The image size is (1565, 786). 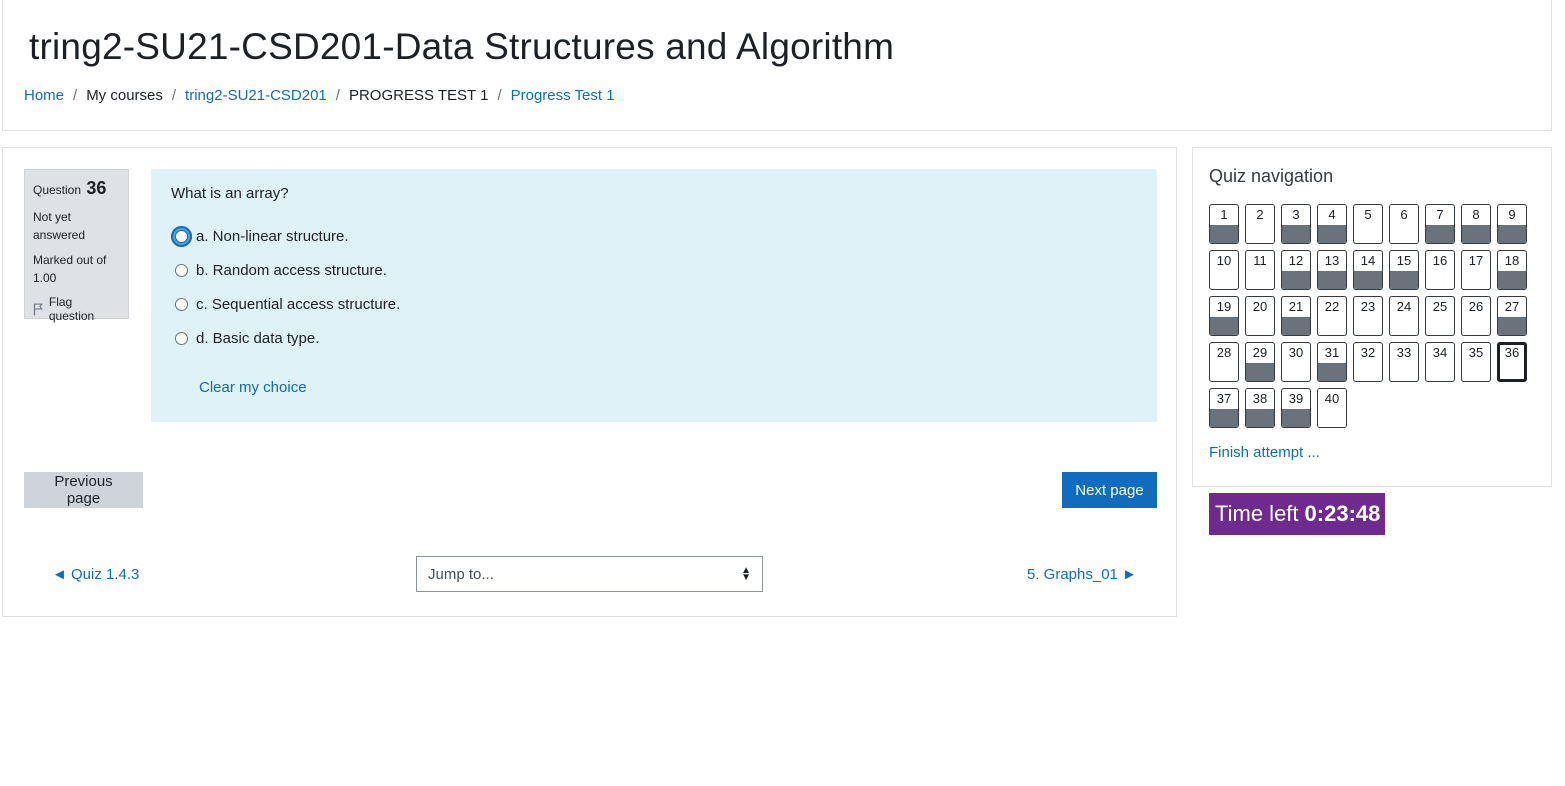 I want to click on answer-label-d: d. Basic data type., so click(x=258, y=338).